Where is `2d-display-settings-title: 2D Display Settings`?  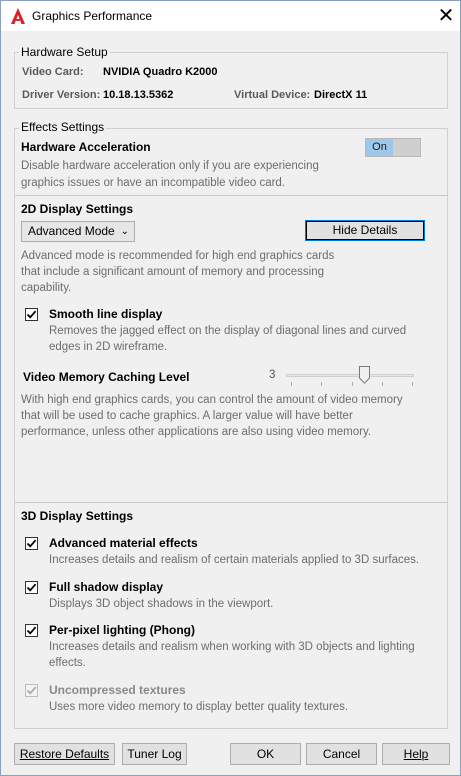
2d-display-settings-title: 2D Display Settings is located at coordinates (77, 209).